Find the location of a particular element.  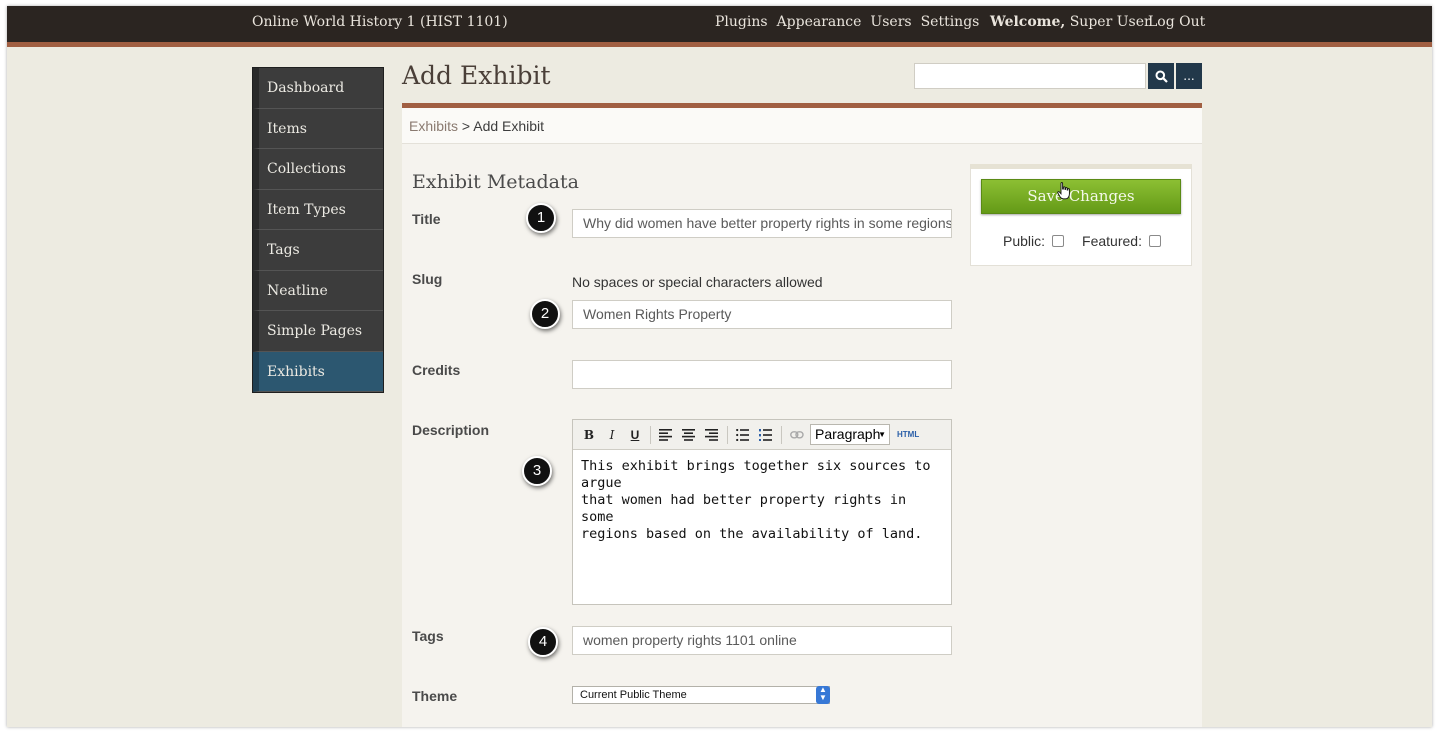

save-changes-button: Save Changes is located at coordinates (1081, 196).